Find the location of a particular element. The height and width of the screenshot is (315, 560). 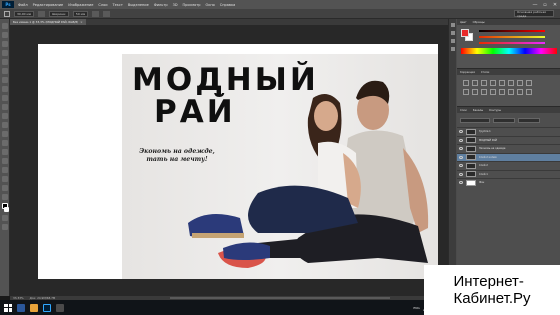

layer-row: МОДНЫЙ РАЙ is located at coordinates (508, 140).